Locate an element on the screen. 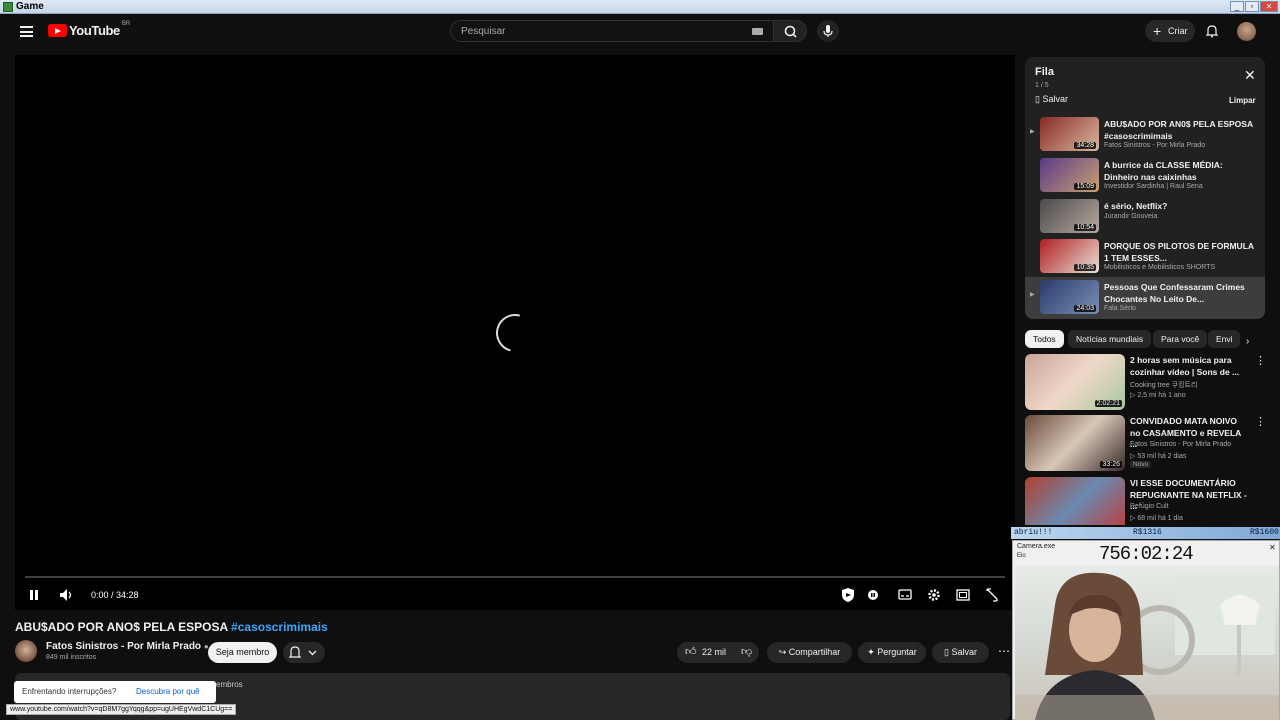 This screenshot has width=1280, height=720. rec-meta: ▷ 53 mil há 2 dias is located at coordinates (1158, 456).